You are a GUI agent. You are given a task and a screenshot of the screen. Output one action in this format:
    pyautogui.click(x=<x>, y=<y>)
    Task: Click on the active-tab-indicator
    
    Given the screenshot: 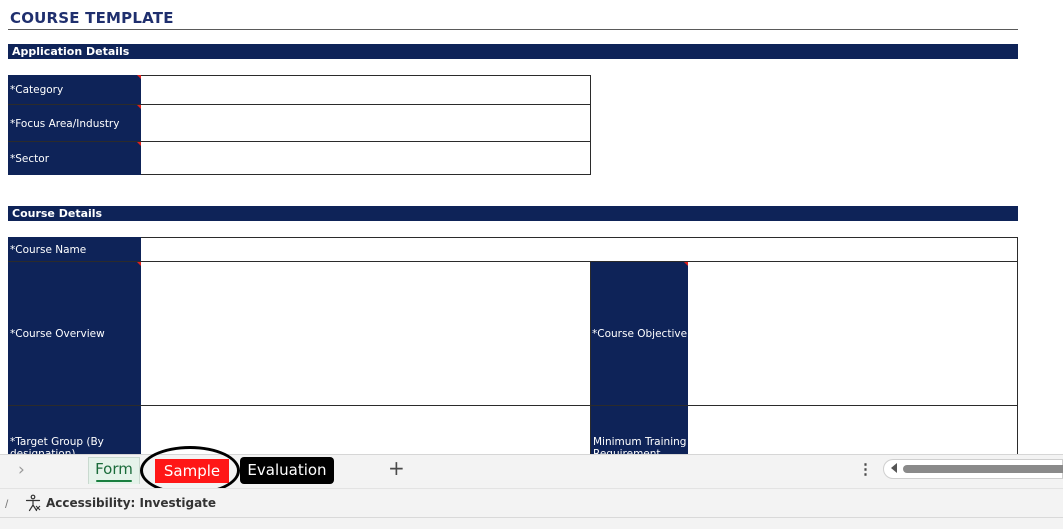 What is the action you would take?
    pyautogui.click(x=114, y=481)
    